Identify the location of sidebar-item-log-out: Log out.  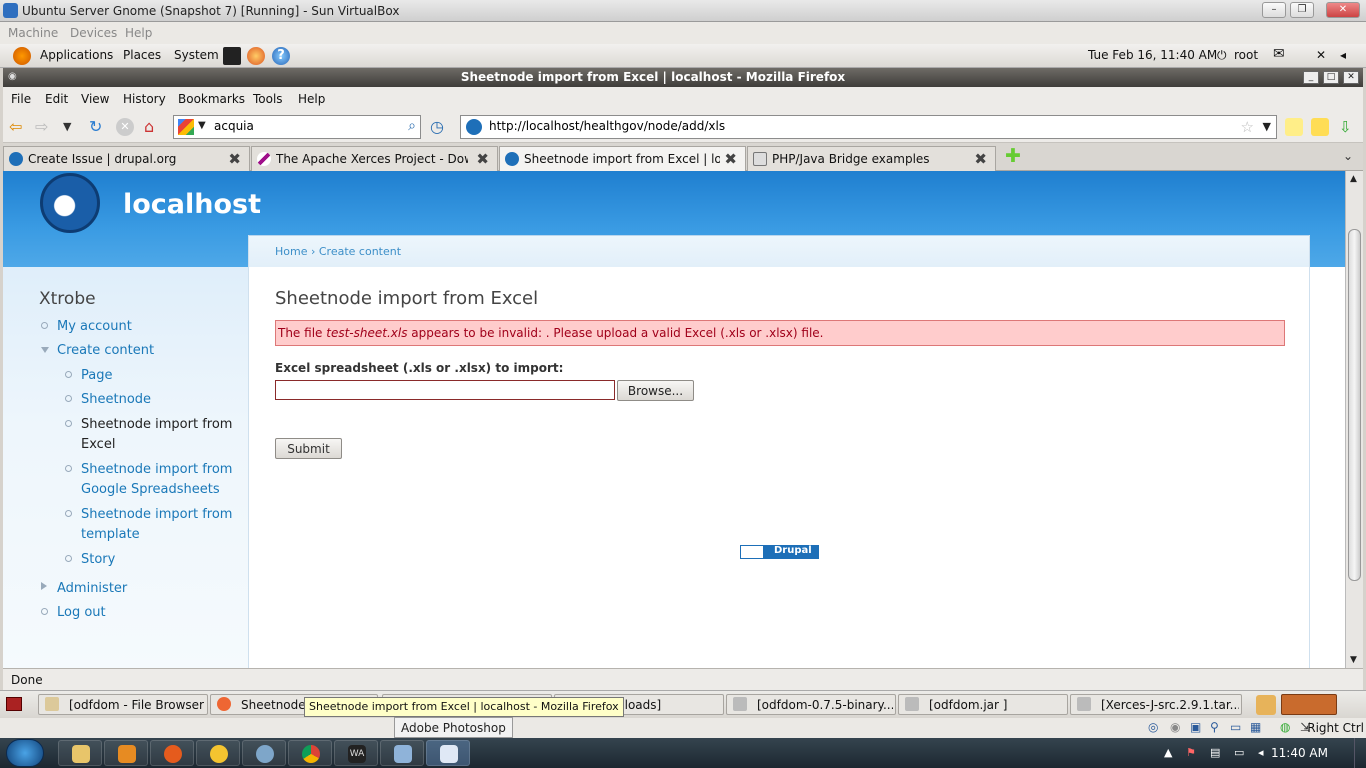
(81, 613).